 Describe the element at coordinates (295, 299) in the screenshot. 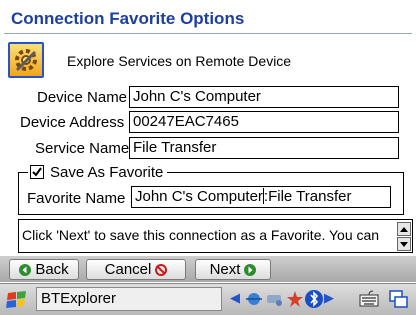

I see `status-icon` at that location.